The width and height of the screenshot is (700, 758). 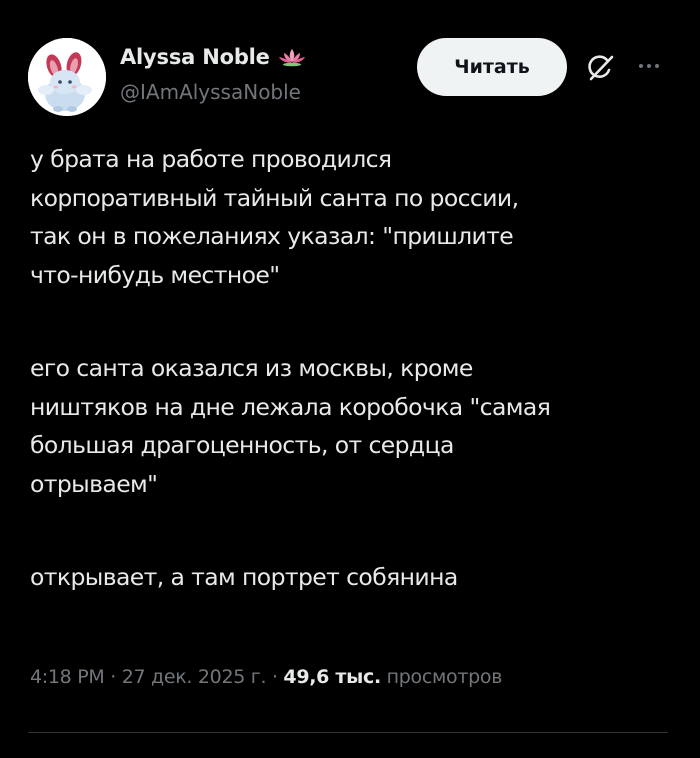 What do you see at coordinates (94, 483) in the screenshot?
I see `tweet-line: отрываем"` at bounding box center [94, 483].